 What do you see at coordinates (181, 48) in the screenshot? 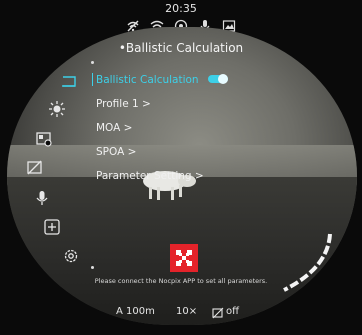
I see `panel-title: •Ballistic Calculation` at bounding box center [181, 48].